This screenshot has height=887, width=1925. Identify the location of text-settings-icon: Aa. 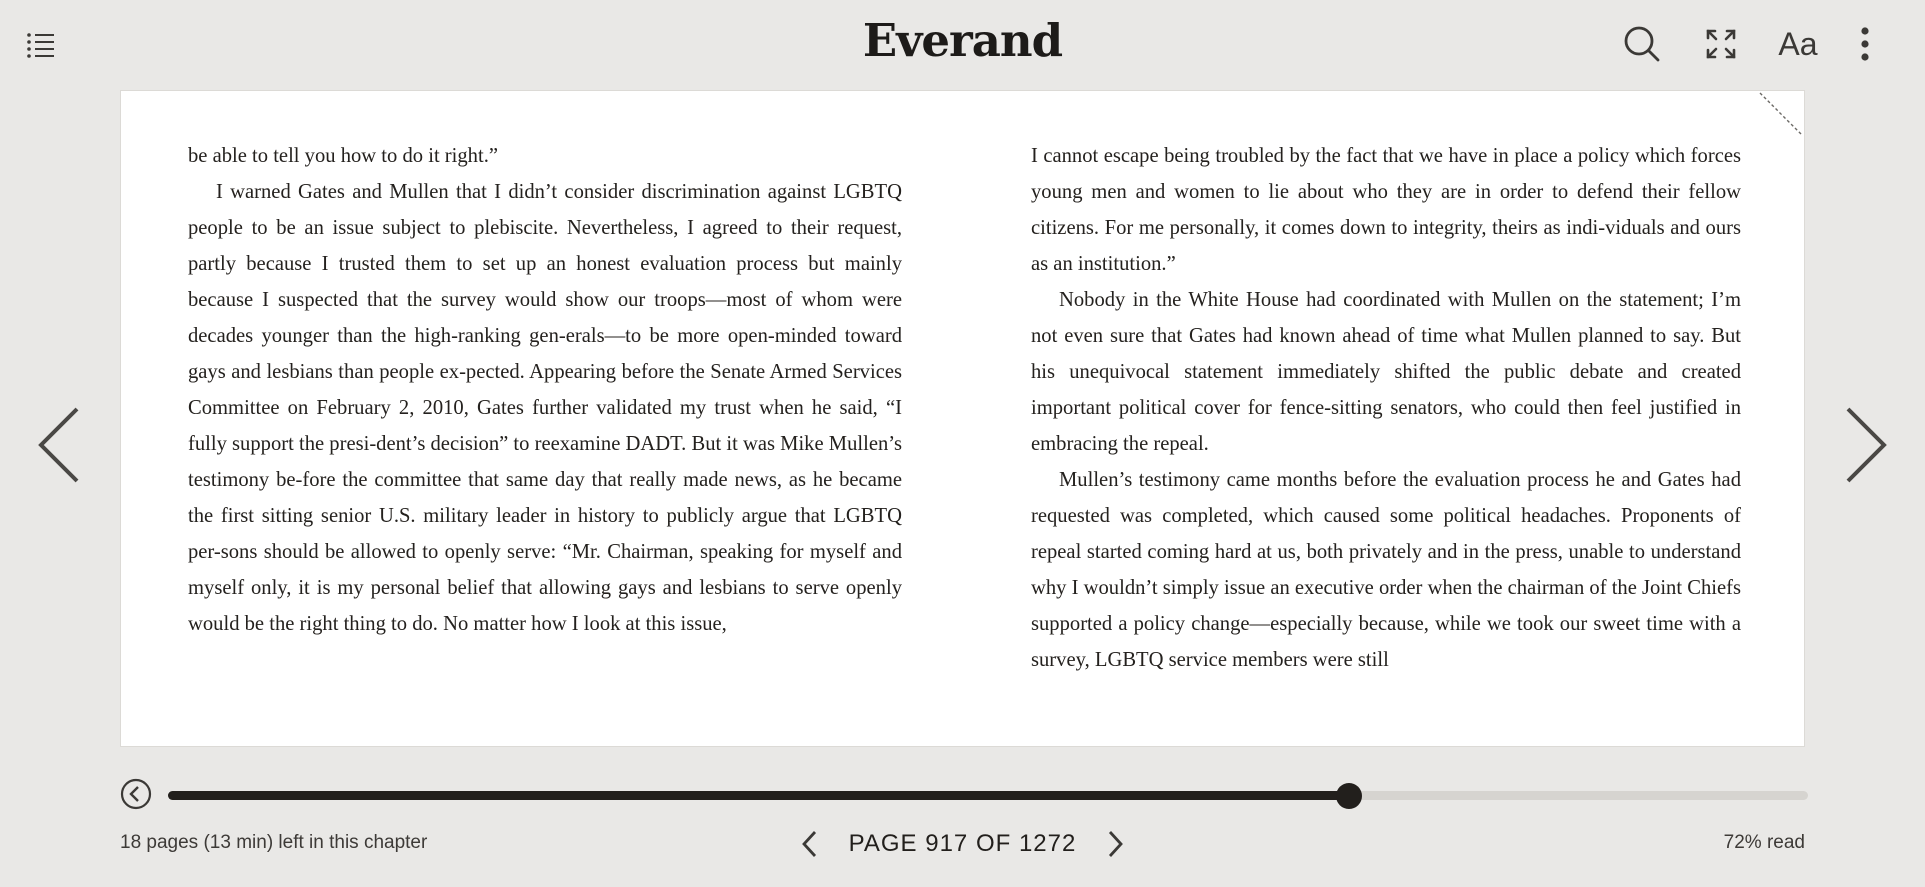
(1798, 44).